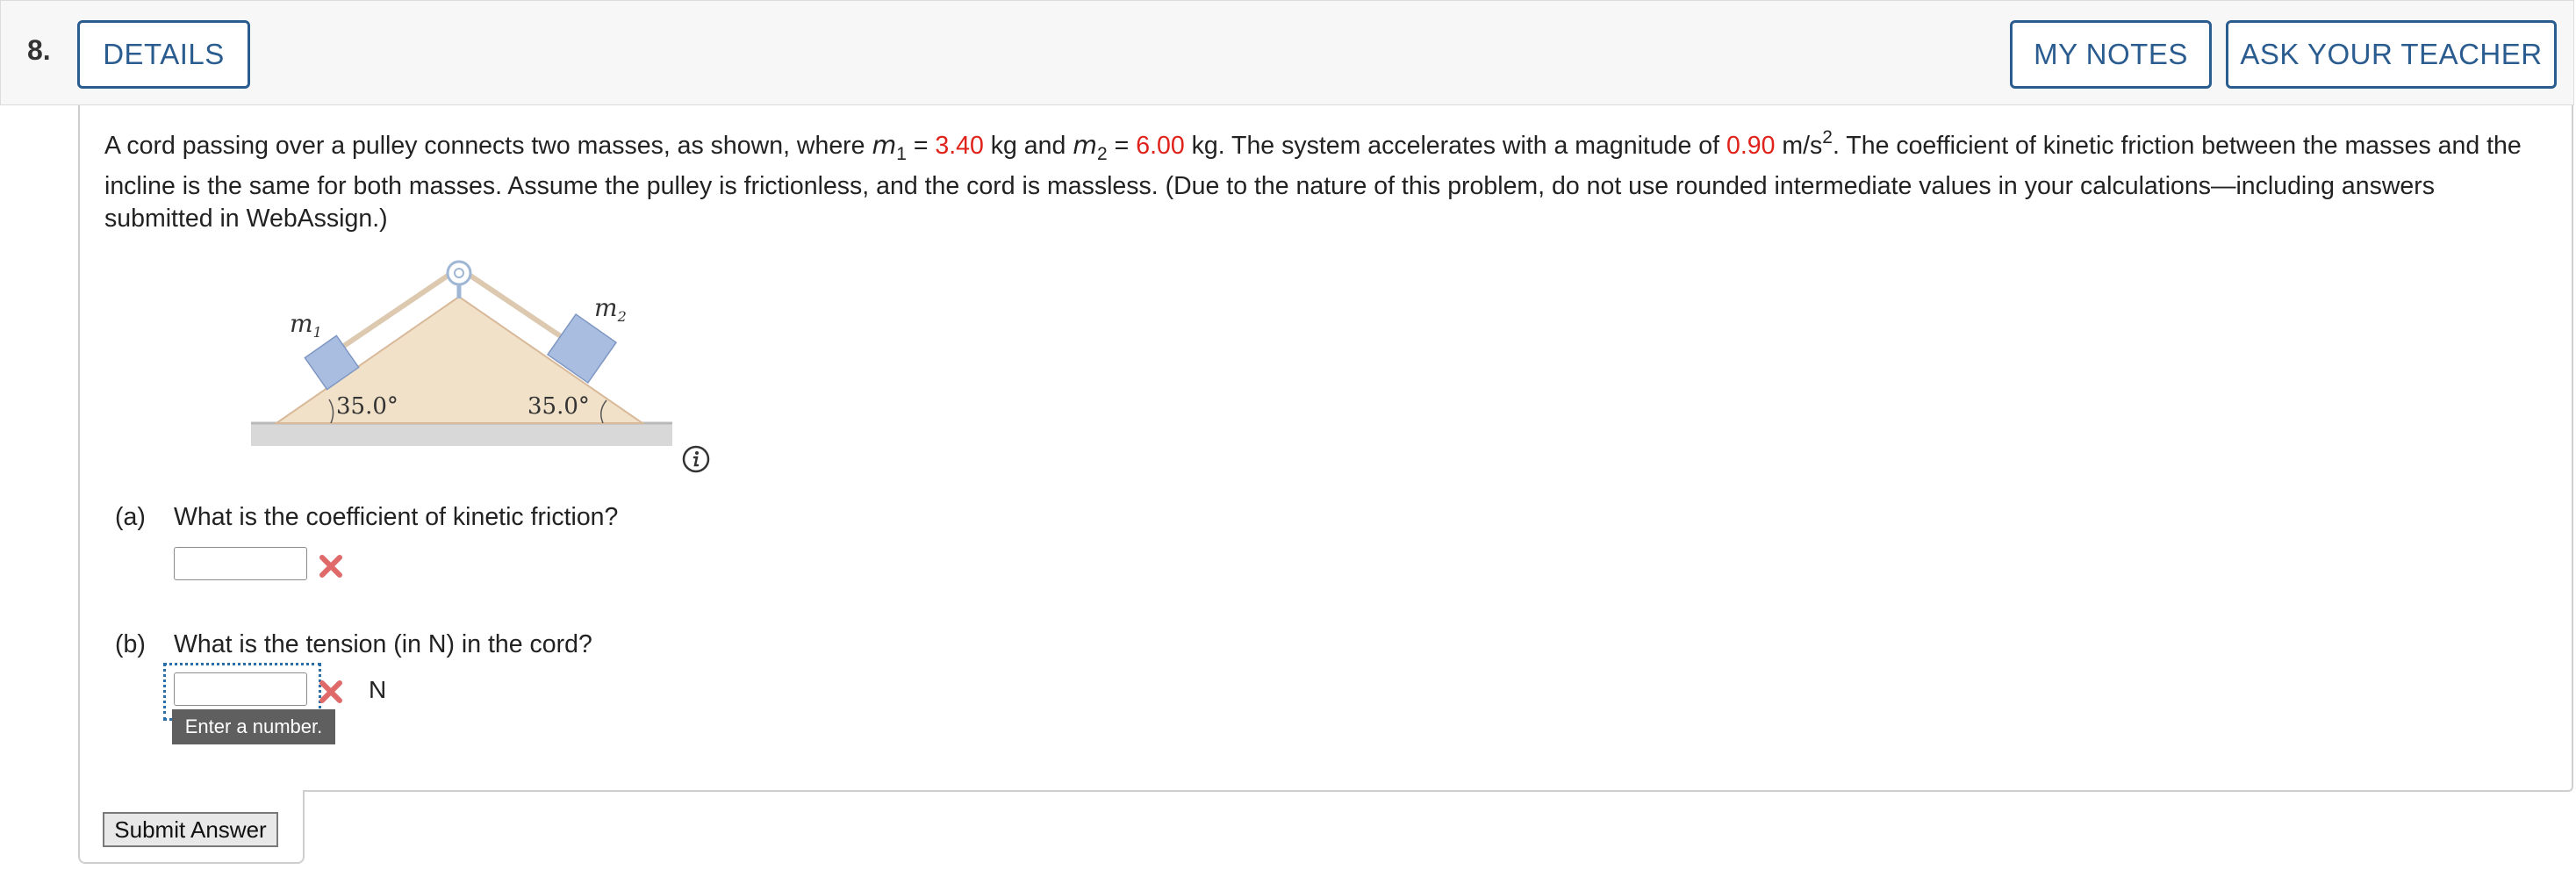 Image resolution: width=2576 pixels, height=877 pixels. What do you see at coordinates (240, 689) in the screenshot?
I see `part-b-answer-input` at bounding box center [240, 689].